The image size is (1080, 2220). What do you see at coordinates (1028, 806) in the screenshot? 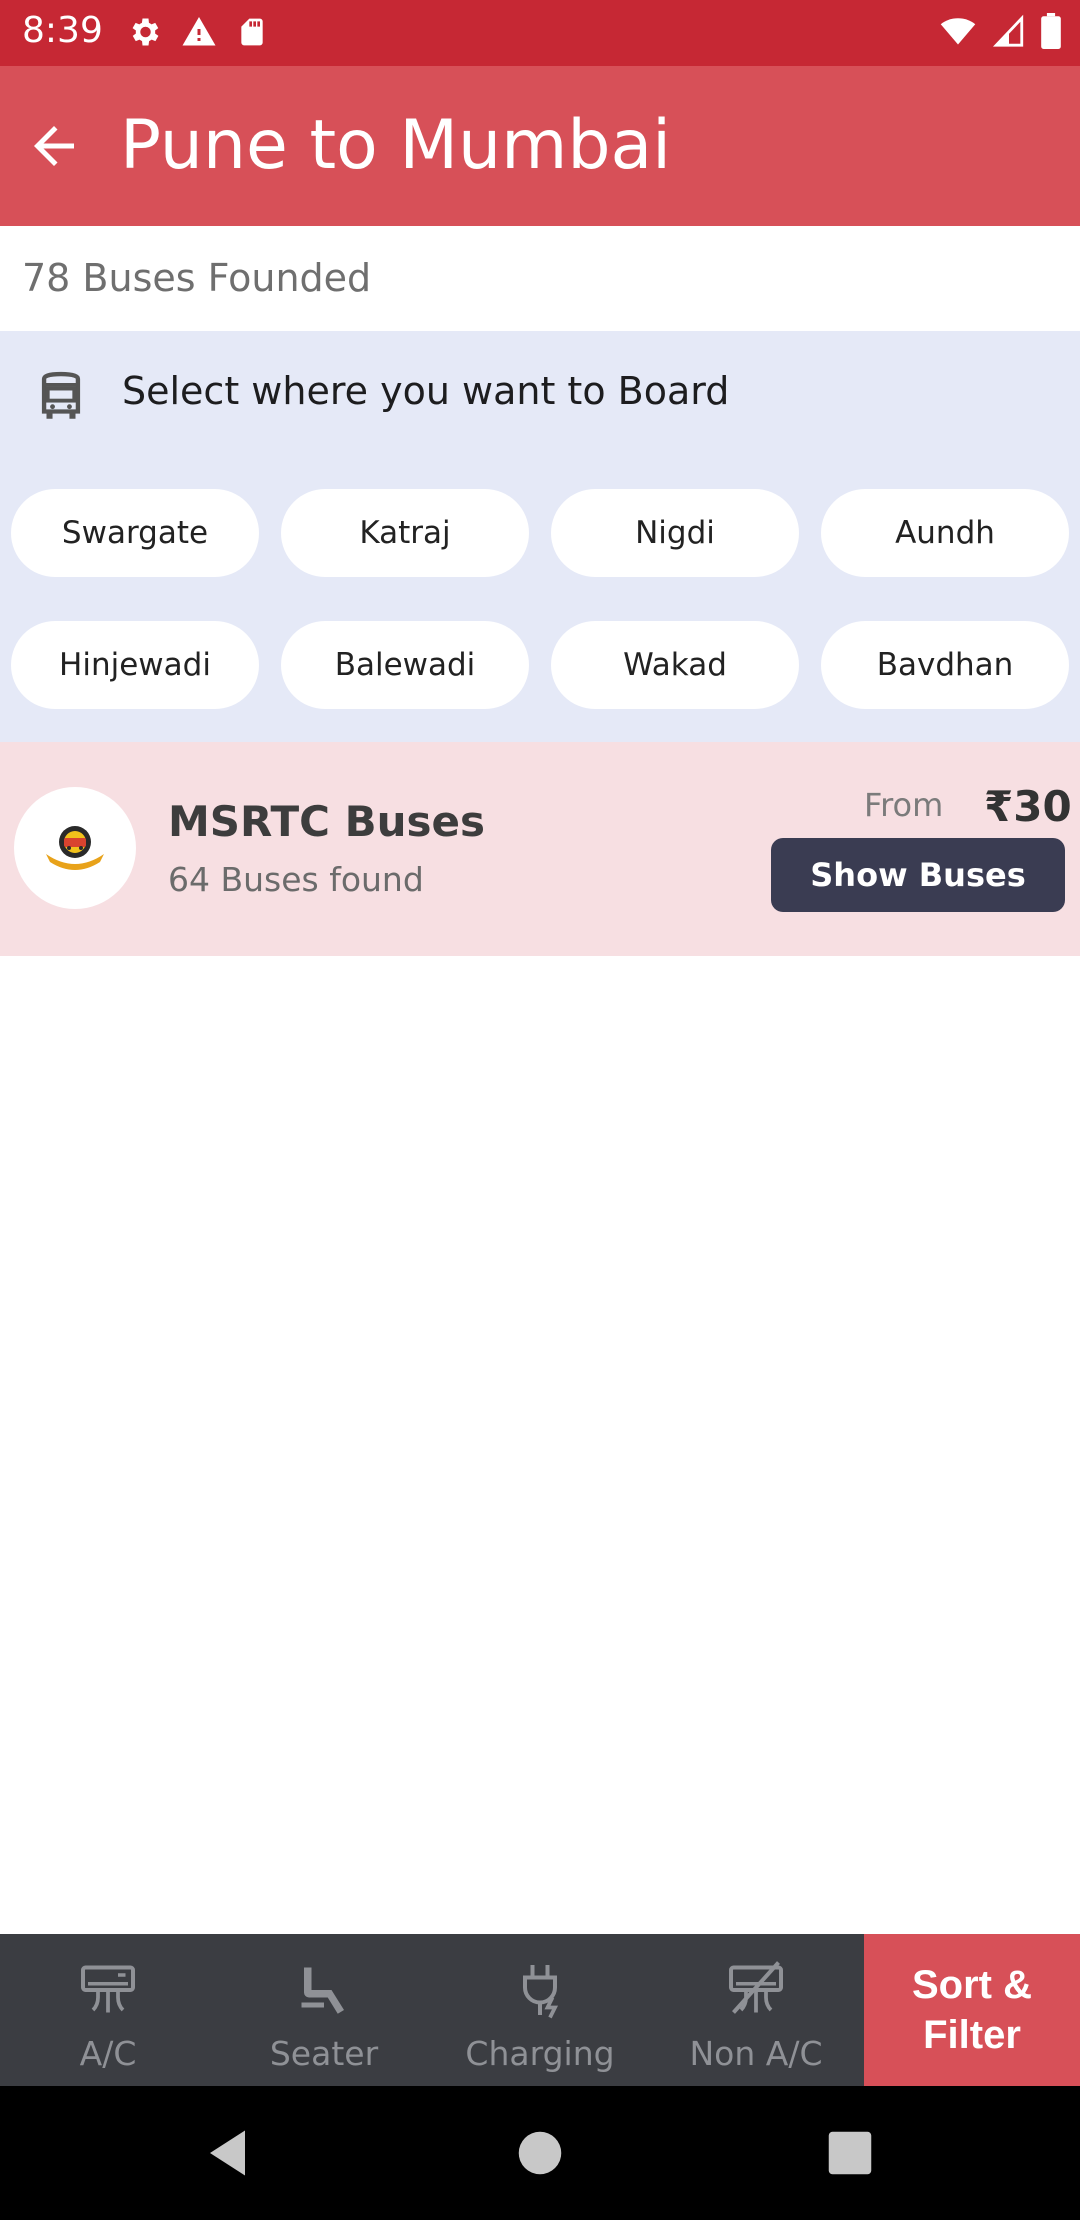
I see `price-value: ₹30` at bounding box center [1028, 806].